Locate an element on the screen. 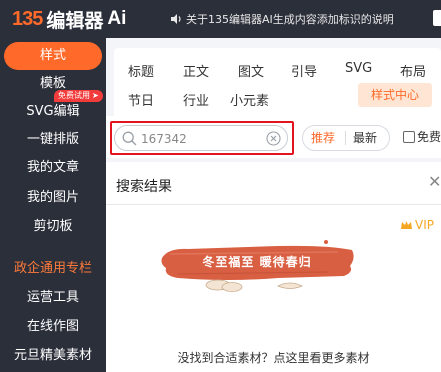 The width and height of the screenshot is (441, 372). sidebar-item-styles: 样式 is located at coordinates (53, 56).